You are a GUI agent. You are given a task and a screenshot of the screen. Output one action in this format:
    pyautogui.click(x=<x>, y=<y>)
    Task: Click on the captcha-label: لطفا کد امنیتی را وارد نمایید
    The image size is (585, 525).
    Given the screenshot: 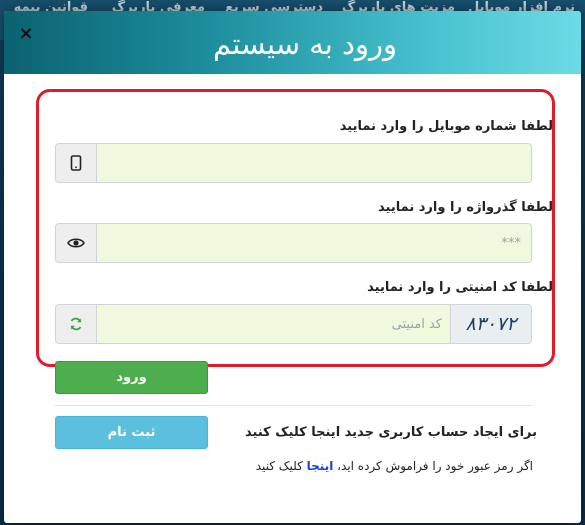 What is the action you would take?
    pyautogui.click(x=460, y=287)
    